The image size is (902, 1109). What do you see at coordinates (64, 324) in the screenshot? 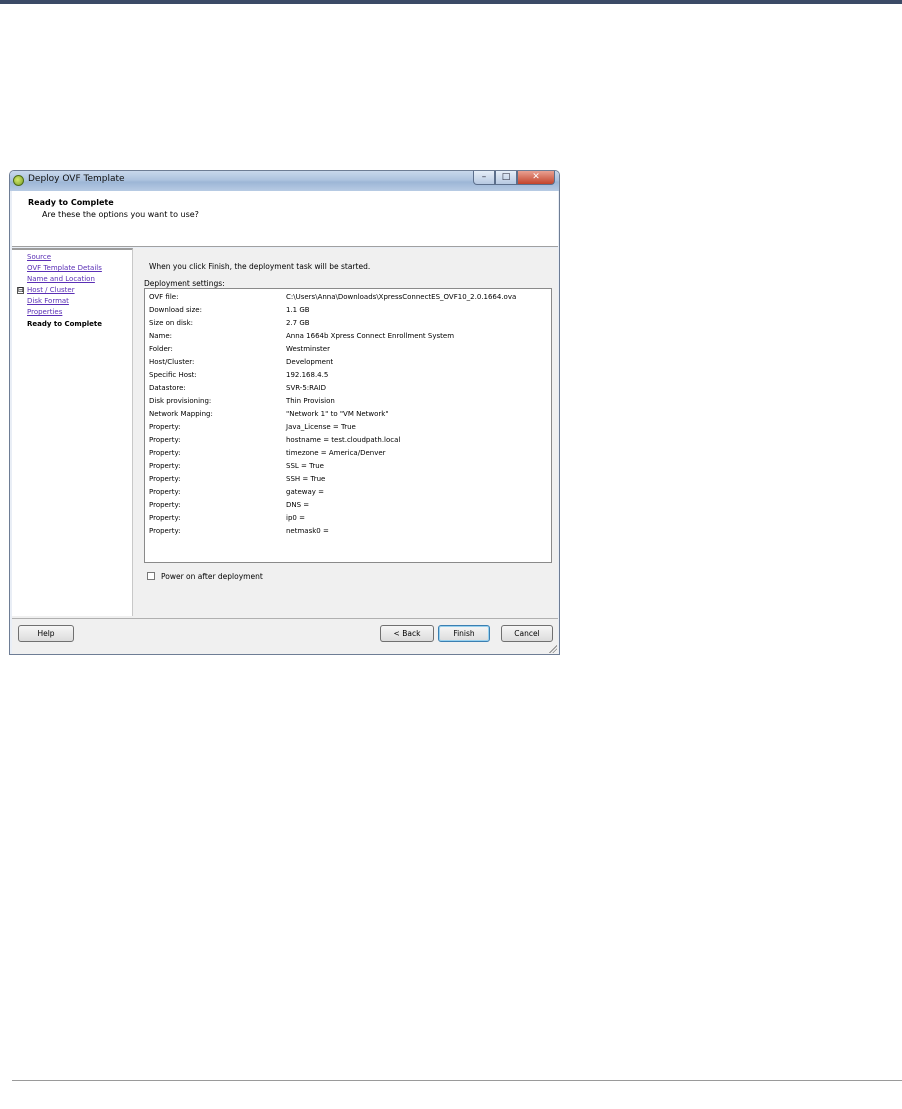
I see `nav-step-ready-to-complete: Ready to Complete` at bounding box center [64, 324].